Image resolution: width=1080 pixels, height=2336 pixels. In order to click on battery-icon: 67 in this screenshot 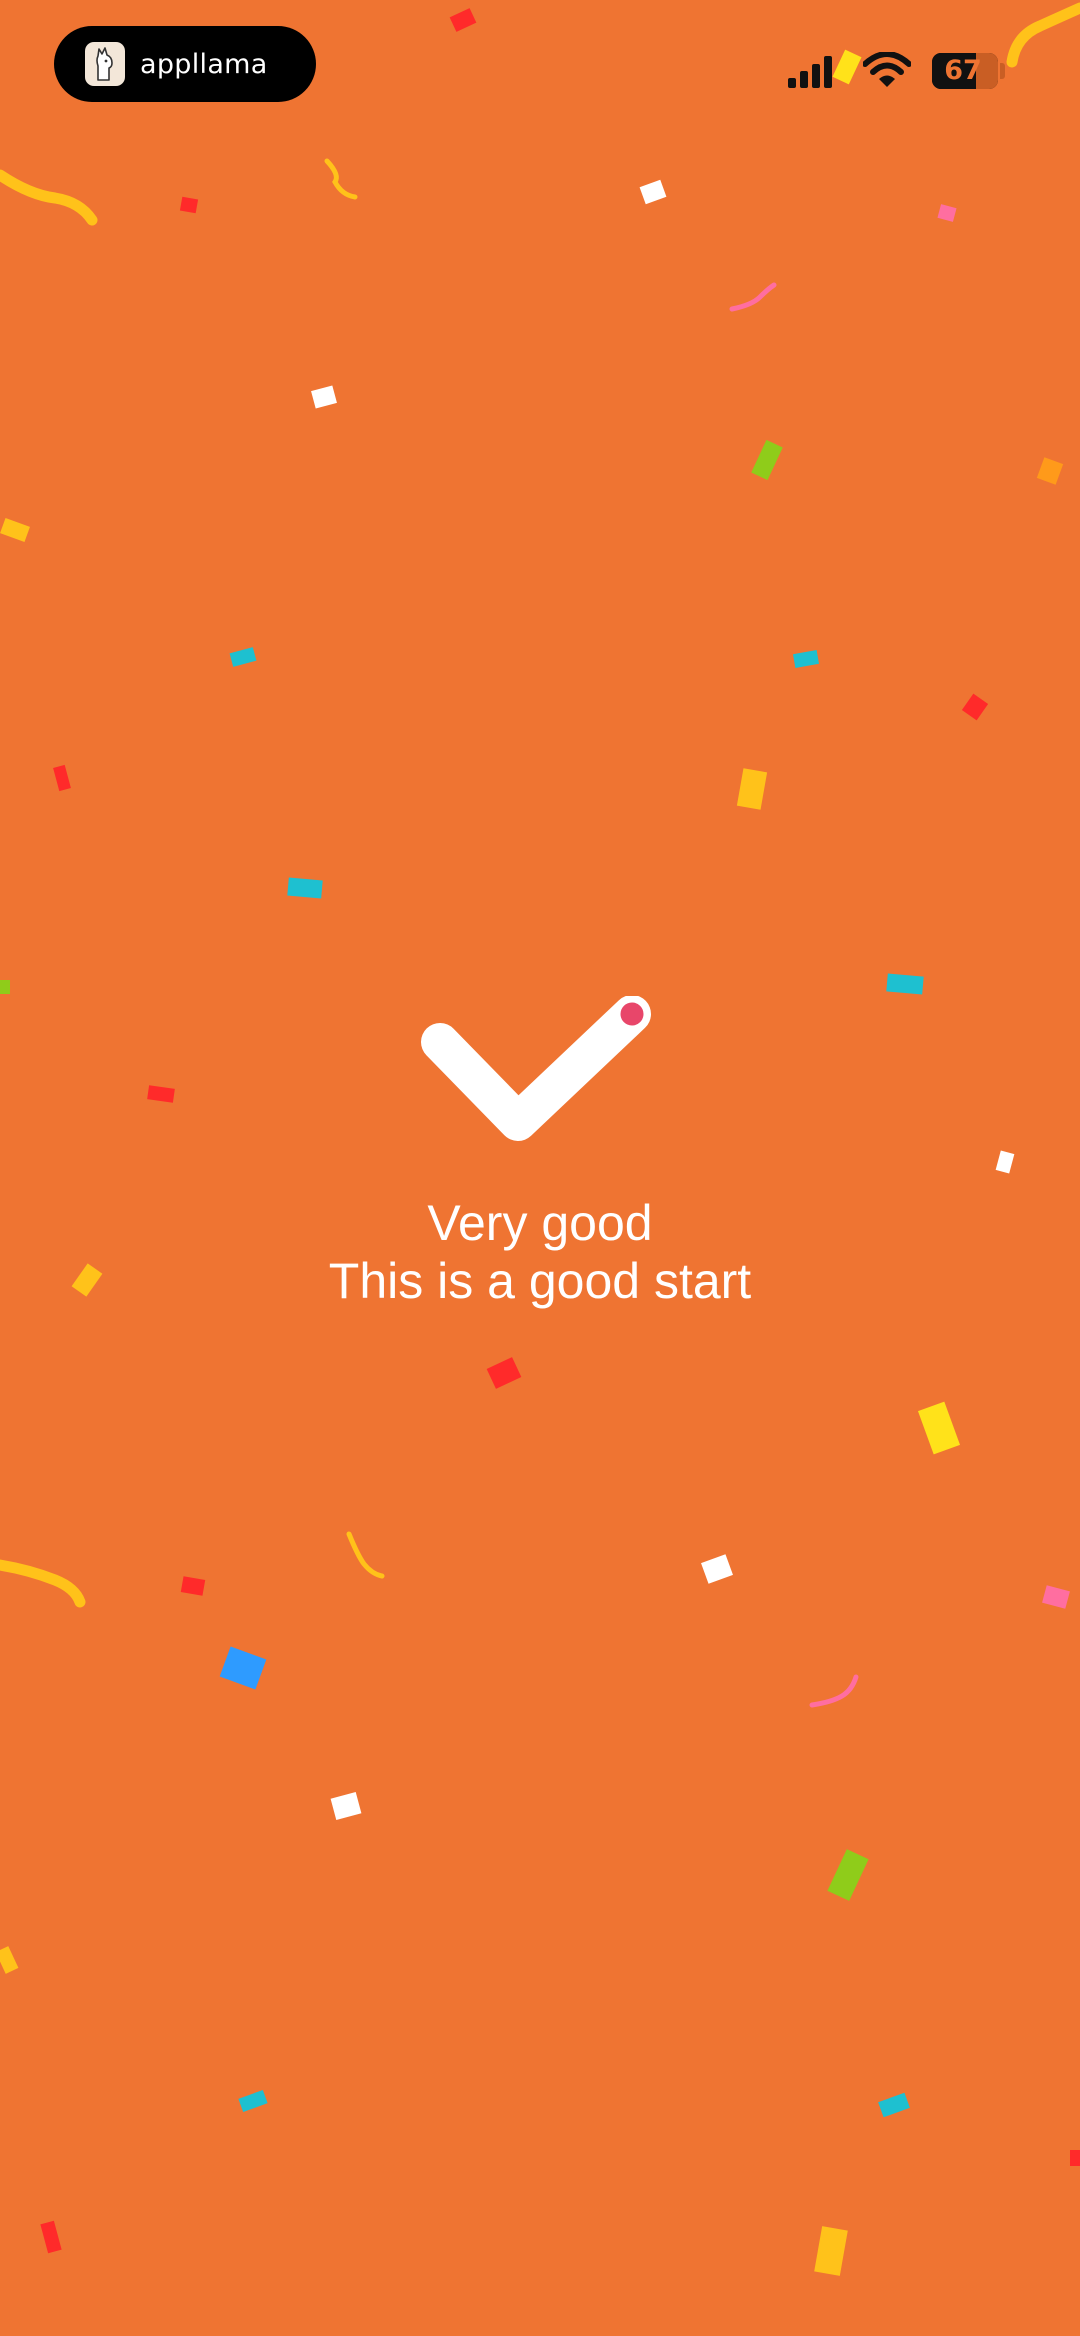, I will do `click(965, 71)`.